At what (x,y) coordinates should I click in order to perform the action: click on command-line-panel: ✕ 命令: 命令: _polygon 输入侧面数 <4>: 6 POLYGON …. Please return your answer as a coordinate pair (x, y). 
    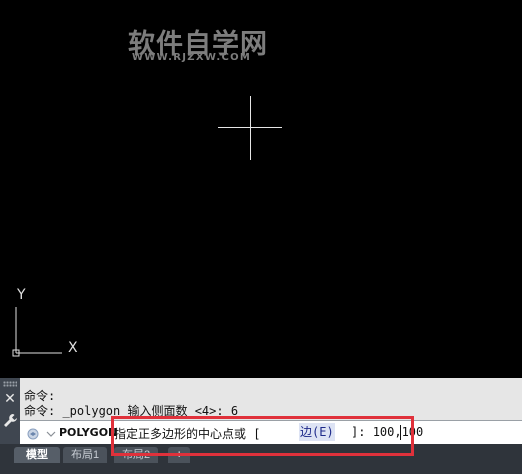
    Looking at the image, I should click on (261, 411).